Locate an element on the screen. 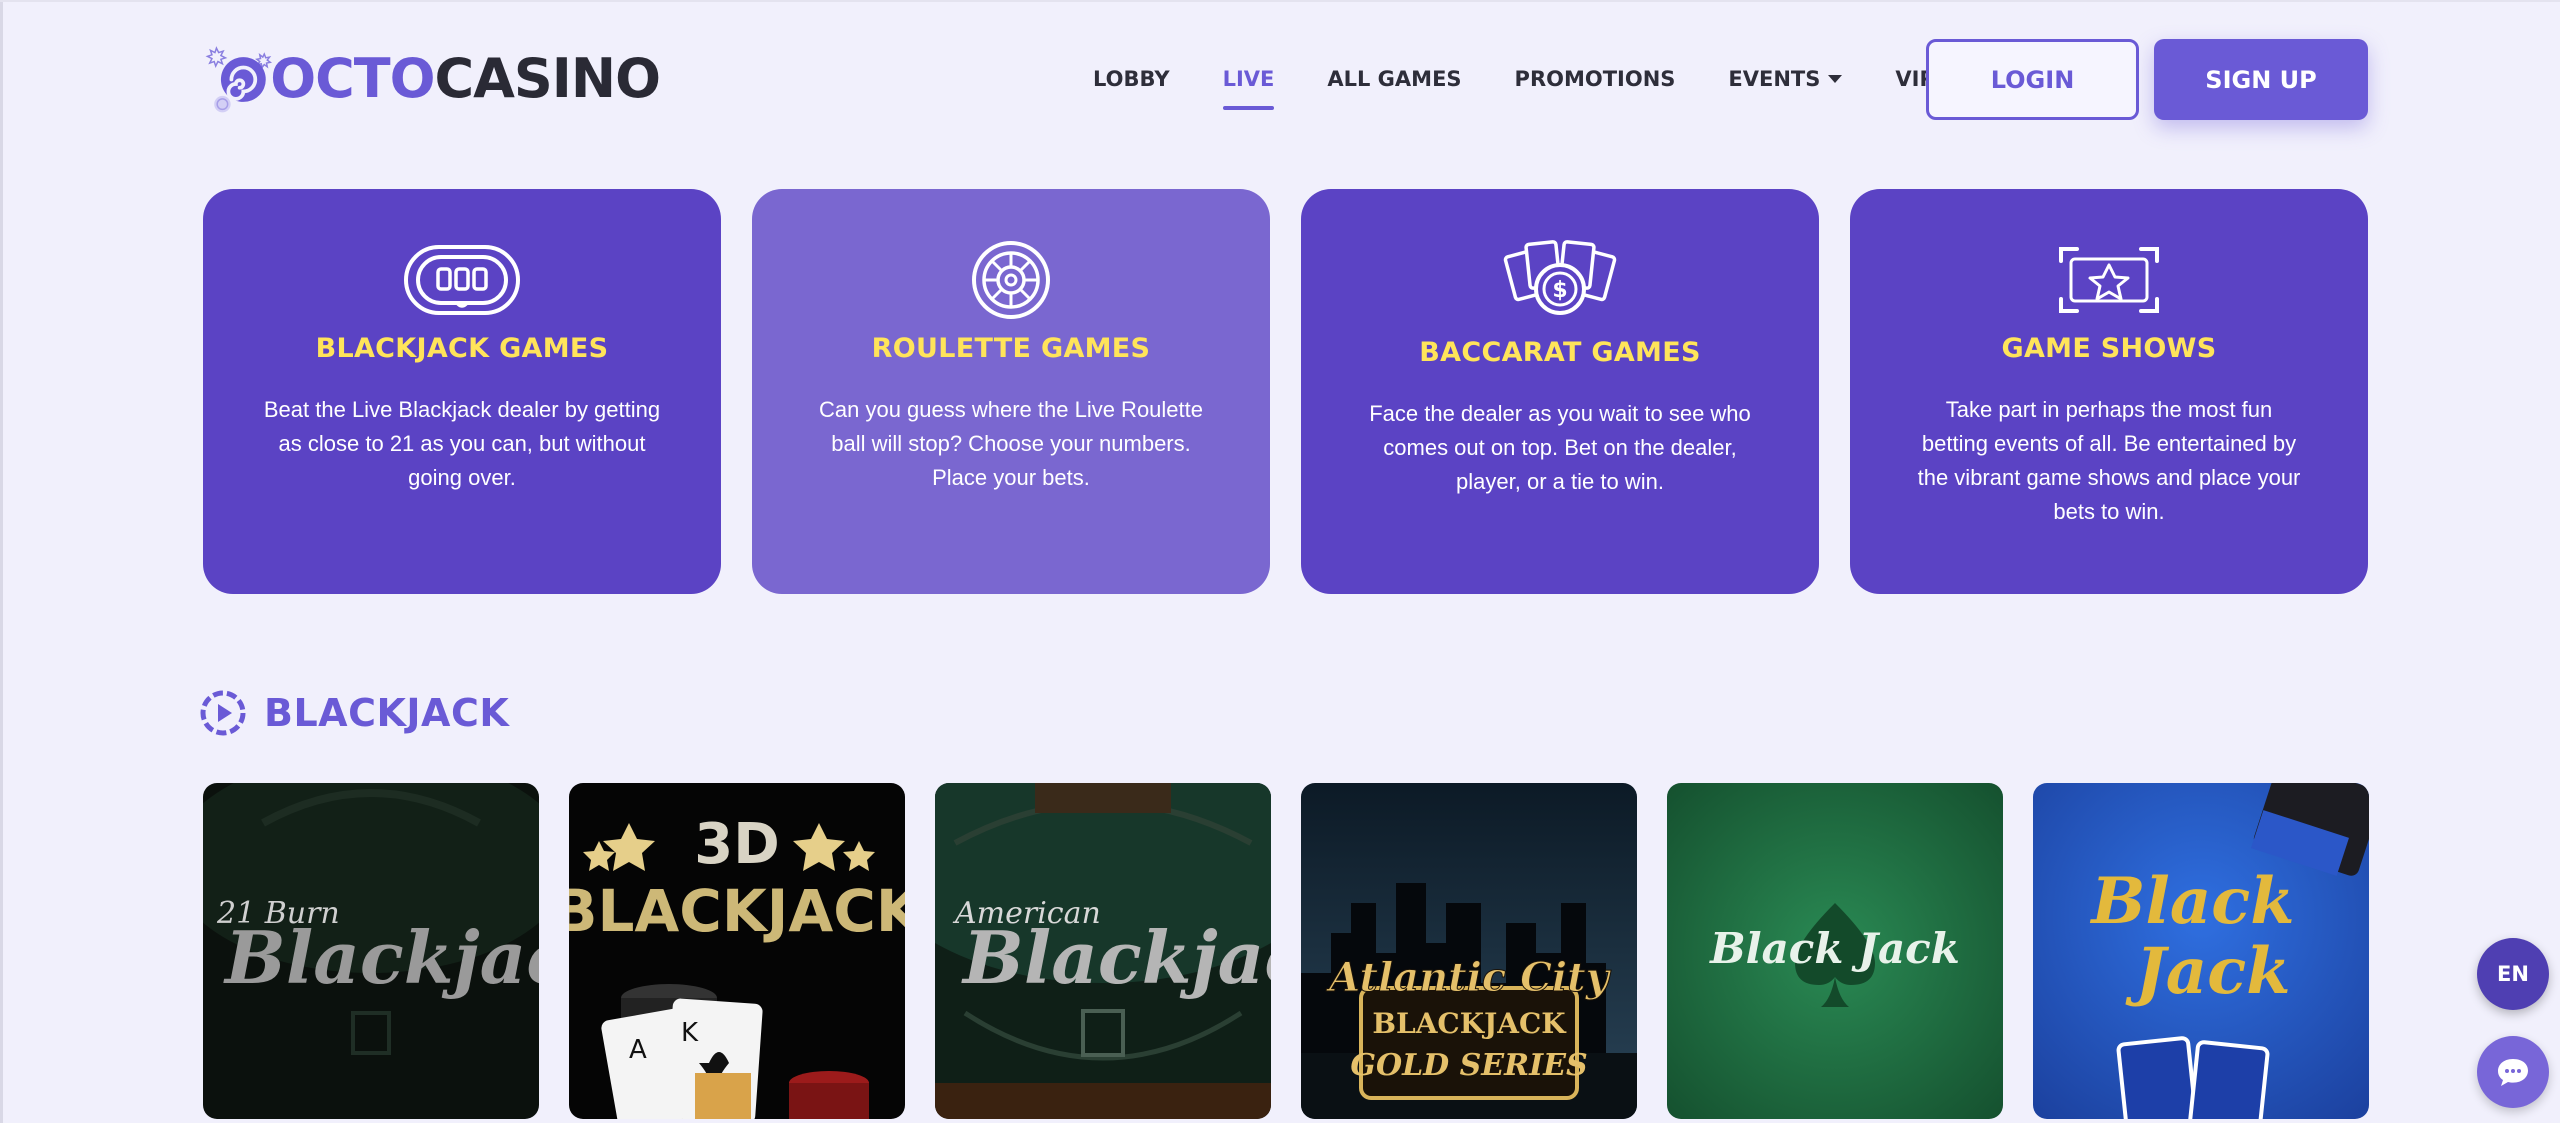 The width and height of the screenshot is (2560, 1123). game-title-sub: GOLD SERIES is located at coordinates (1468, 1065).